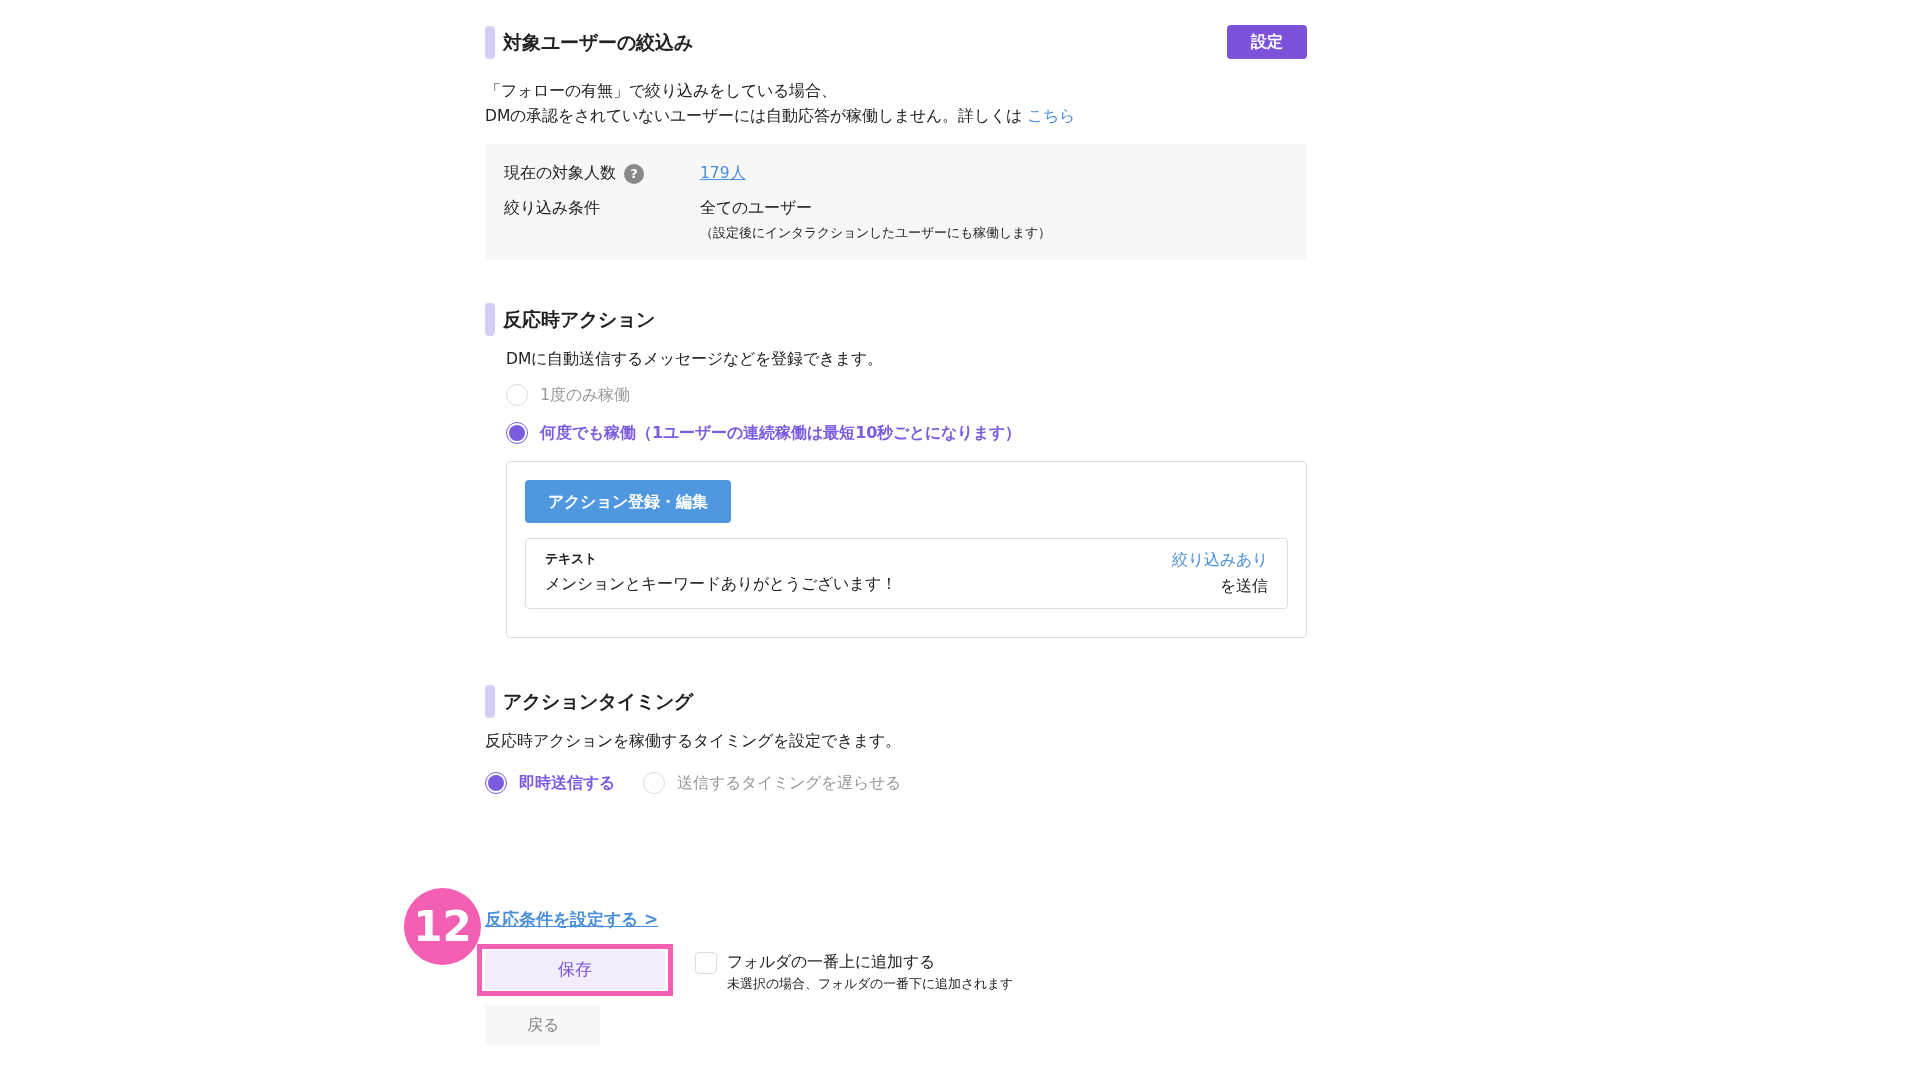  I want to click on checkbox, so click(706, 962).